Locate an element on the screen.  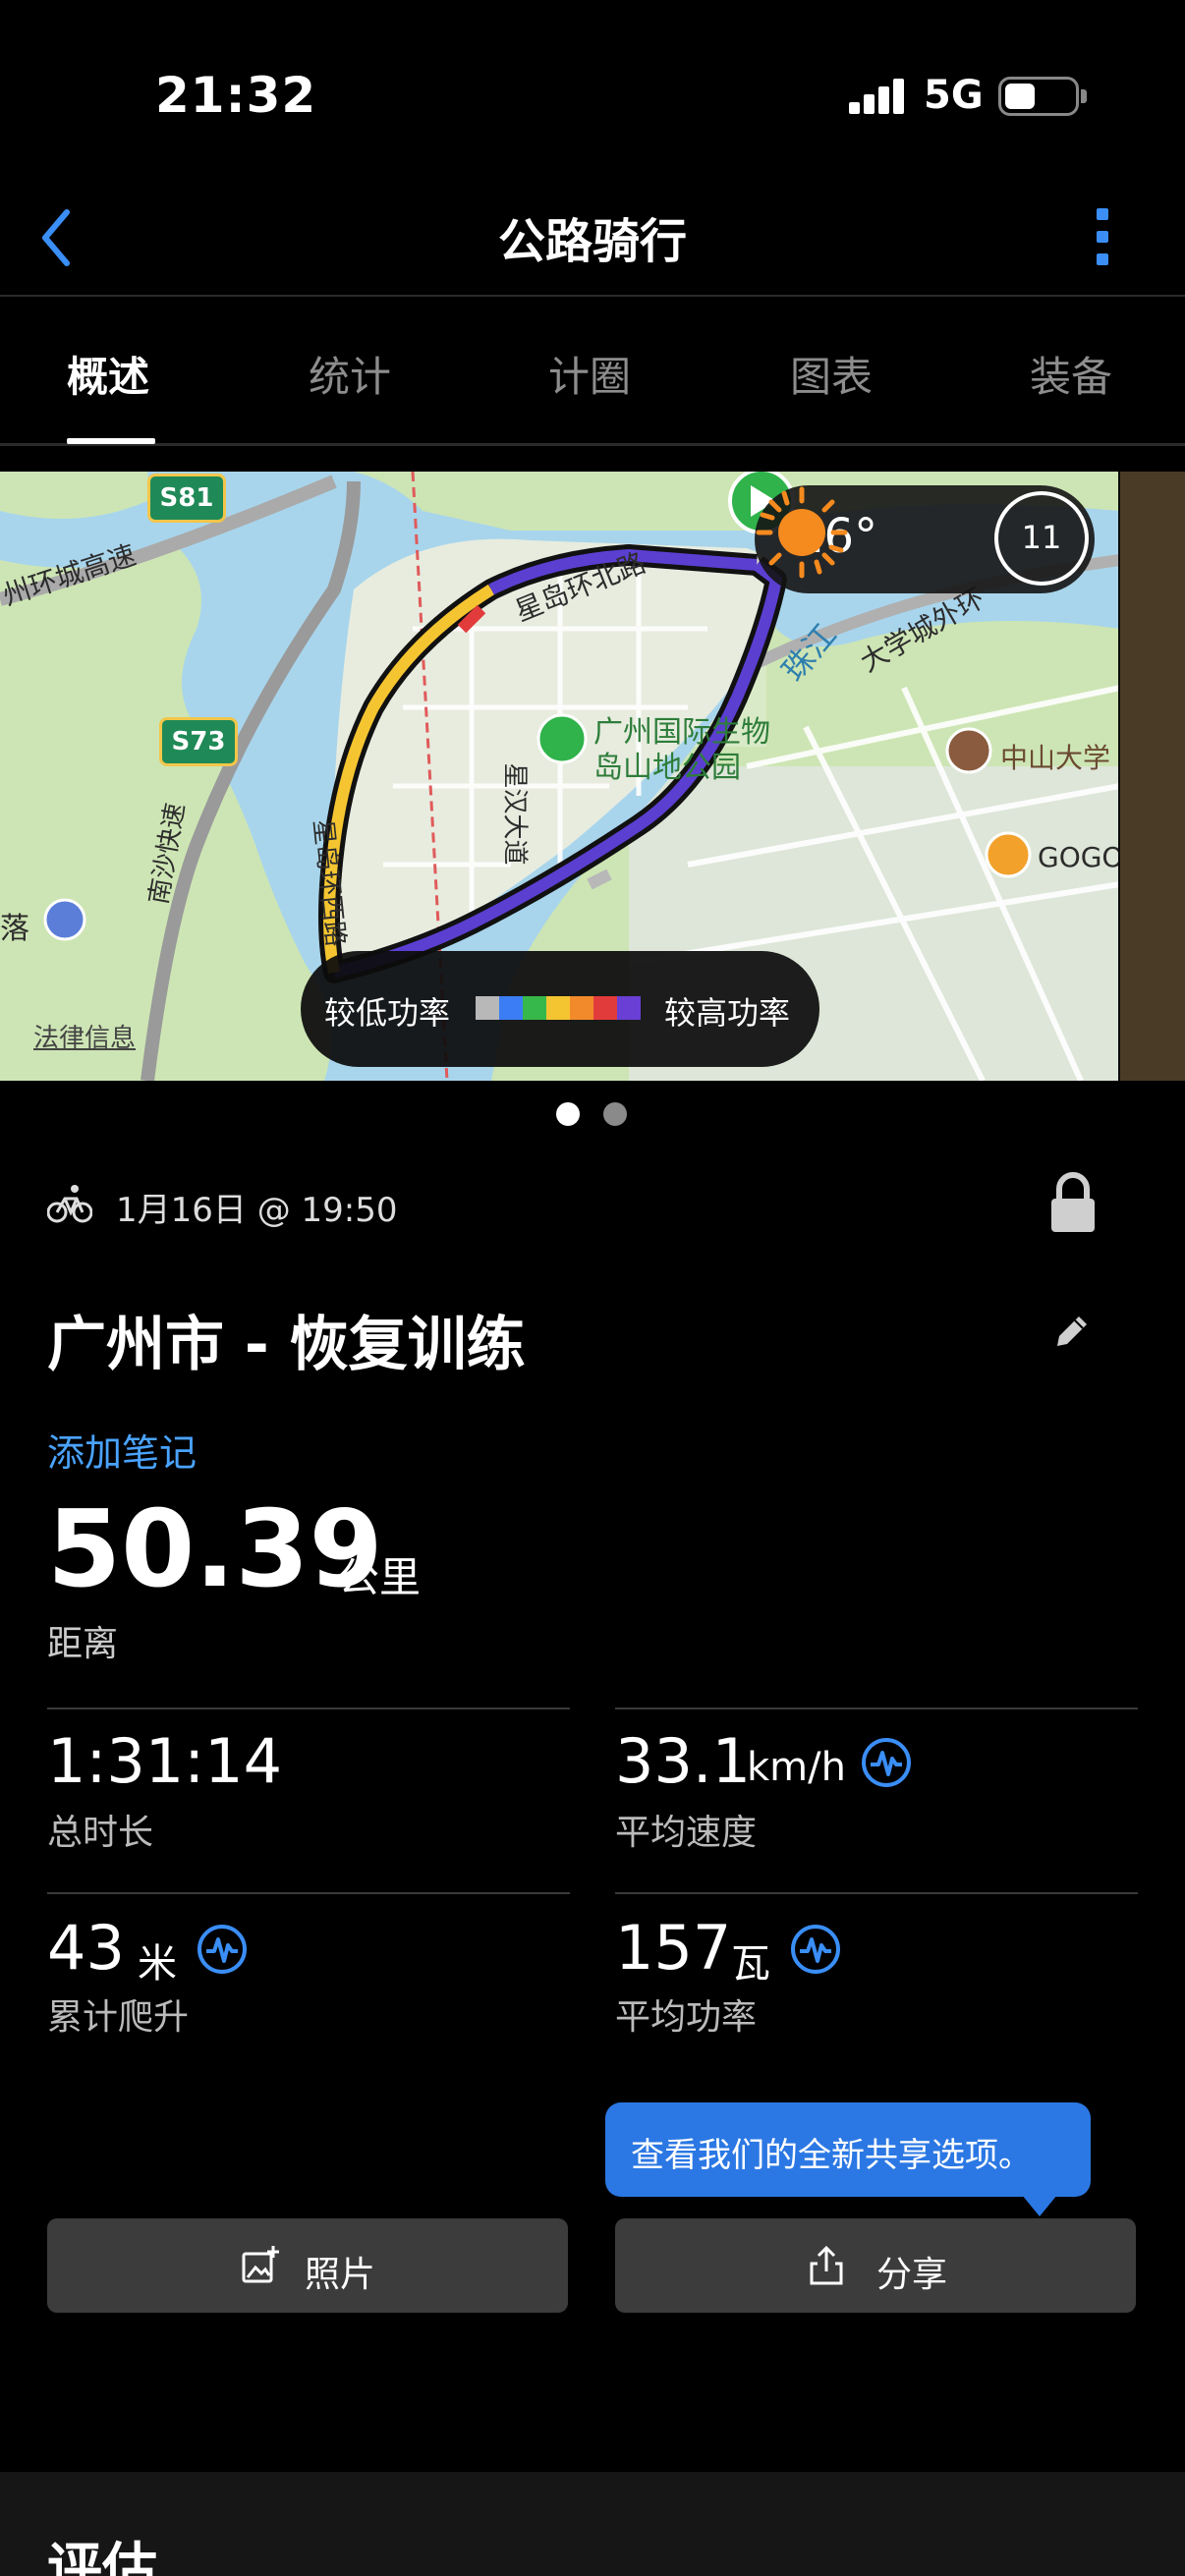
lock-icon is located at coordinates (1073, 1202).